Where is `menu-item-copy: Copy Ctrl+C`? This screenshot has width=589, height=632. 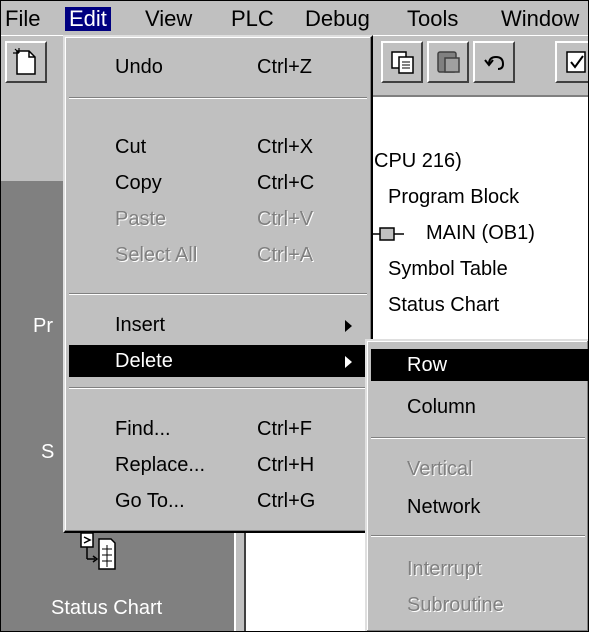
menu-item-copy: Copy Ctrl+C is located at coordinates (218, 183).